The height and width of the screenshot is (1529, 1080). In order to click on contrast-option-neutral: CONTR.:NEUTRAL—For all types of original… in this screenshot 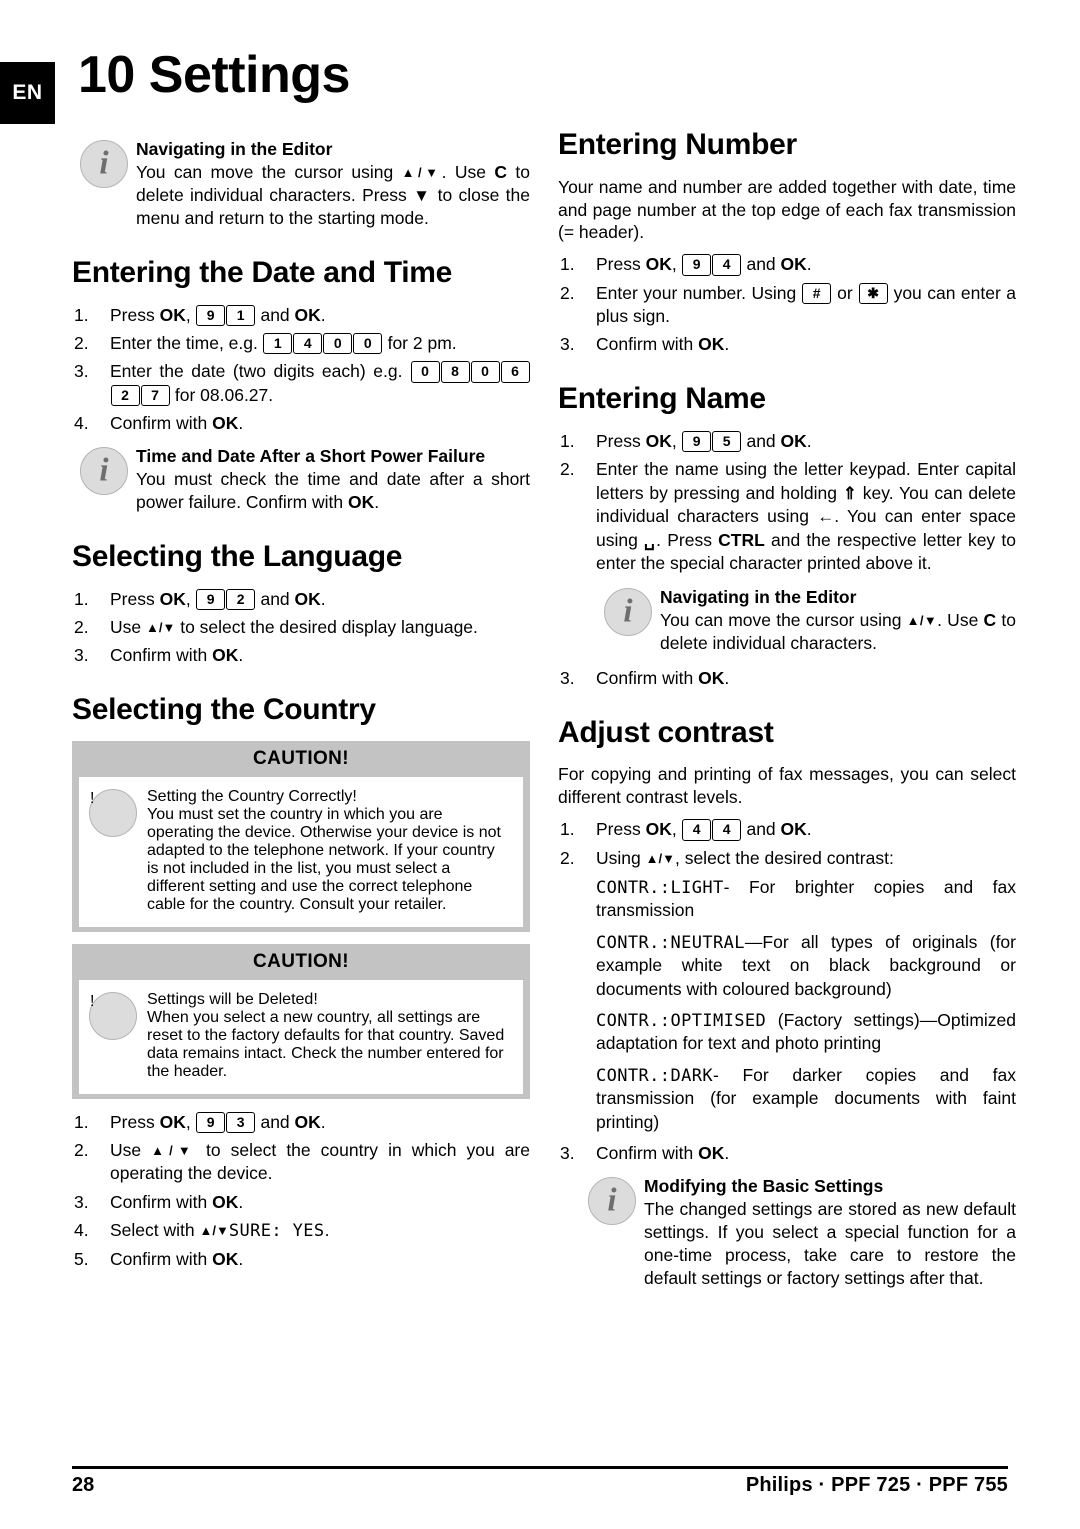, I will do `click(787, 966)`.